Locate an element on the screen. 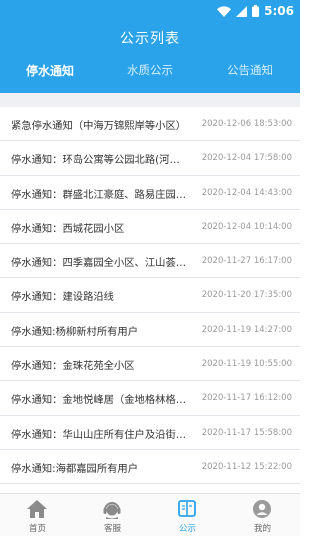 The image size is (320, 536). list-item: 紧急停水通知（中海万锦熙岸等小区） 2020-12-06 18:53:00 is located at coordinates (150, 124).